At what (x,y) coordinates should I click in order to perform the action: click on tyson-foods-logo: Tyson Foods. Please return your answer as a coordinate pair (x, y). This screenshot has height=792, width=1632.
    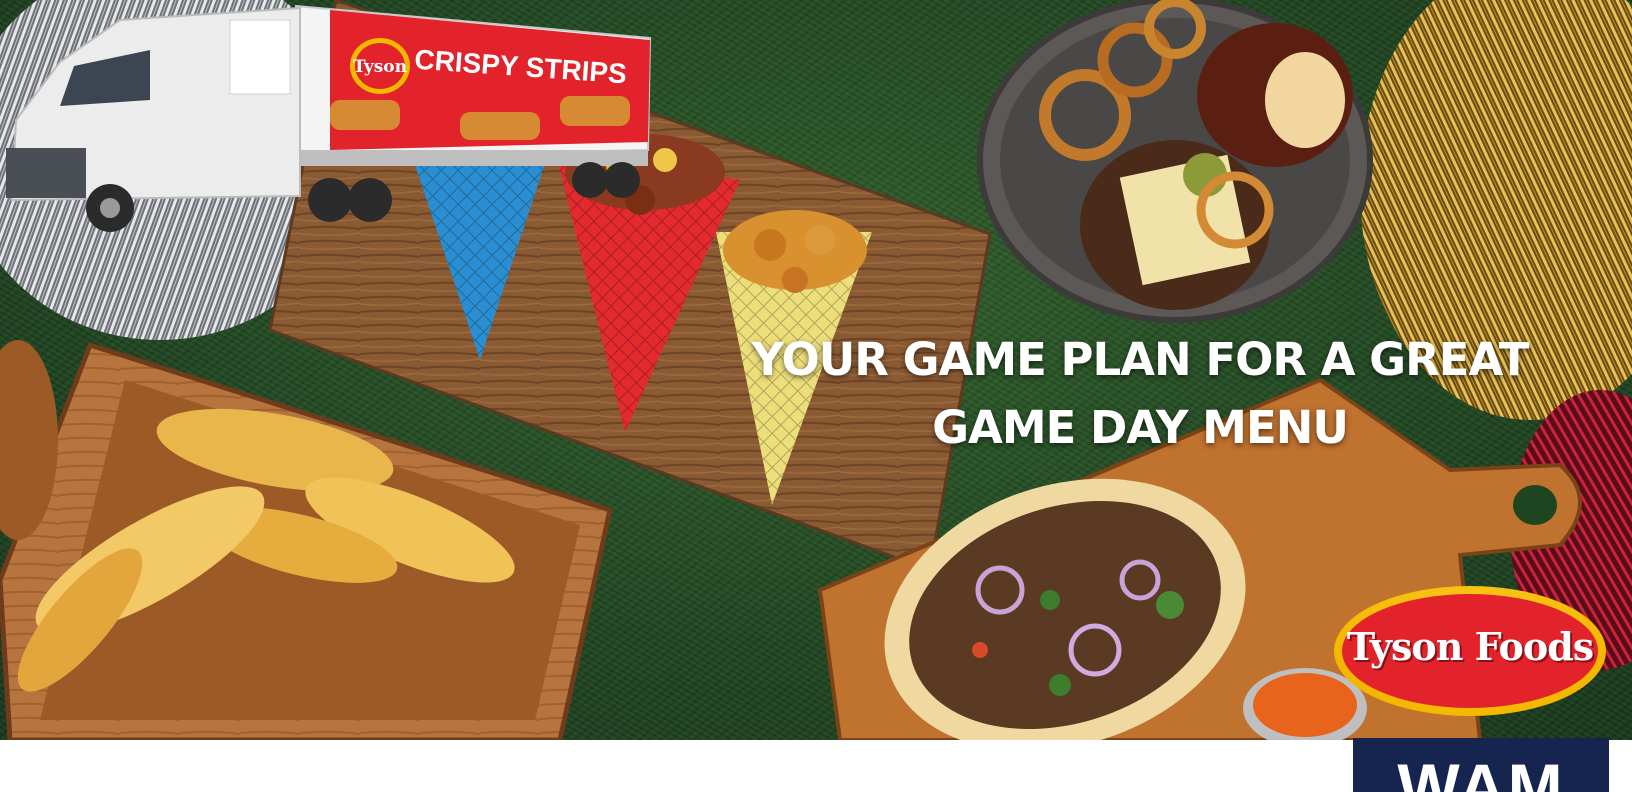
    Looking at the image, I should click on (1470, 651).